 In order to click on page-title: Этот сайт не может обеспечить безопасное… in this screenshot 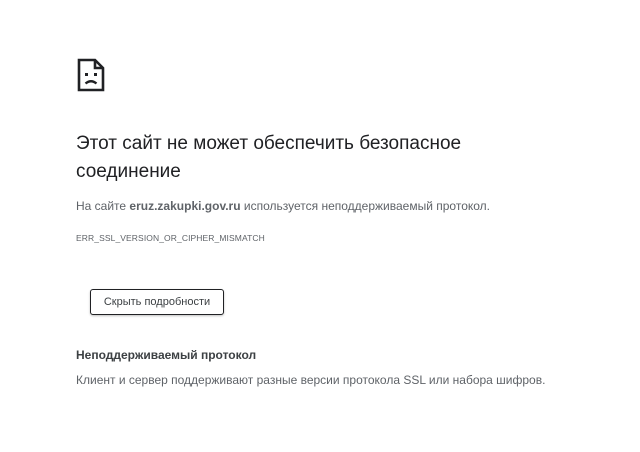, I will do `click(269, 157)`.